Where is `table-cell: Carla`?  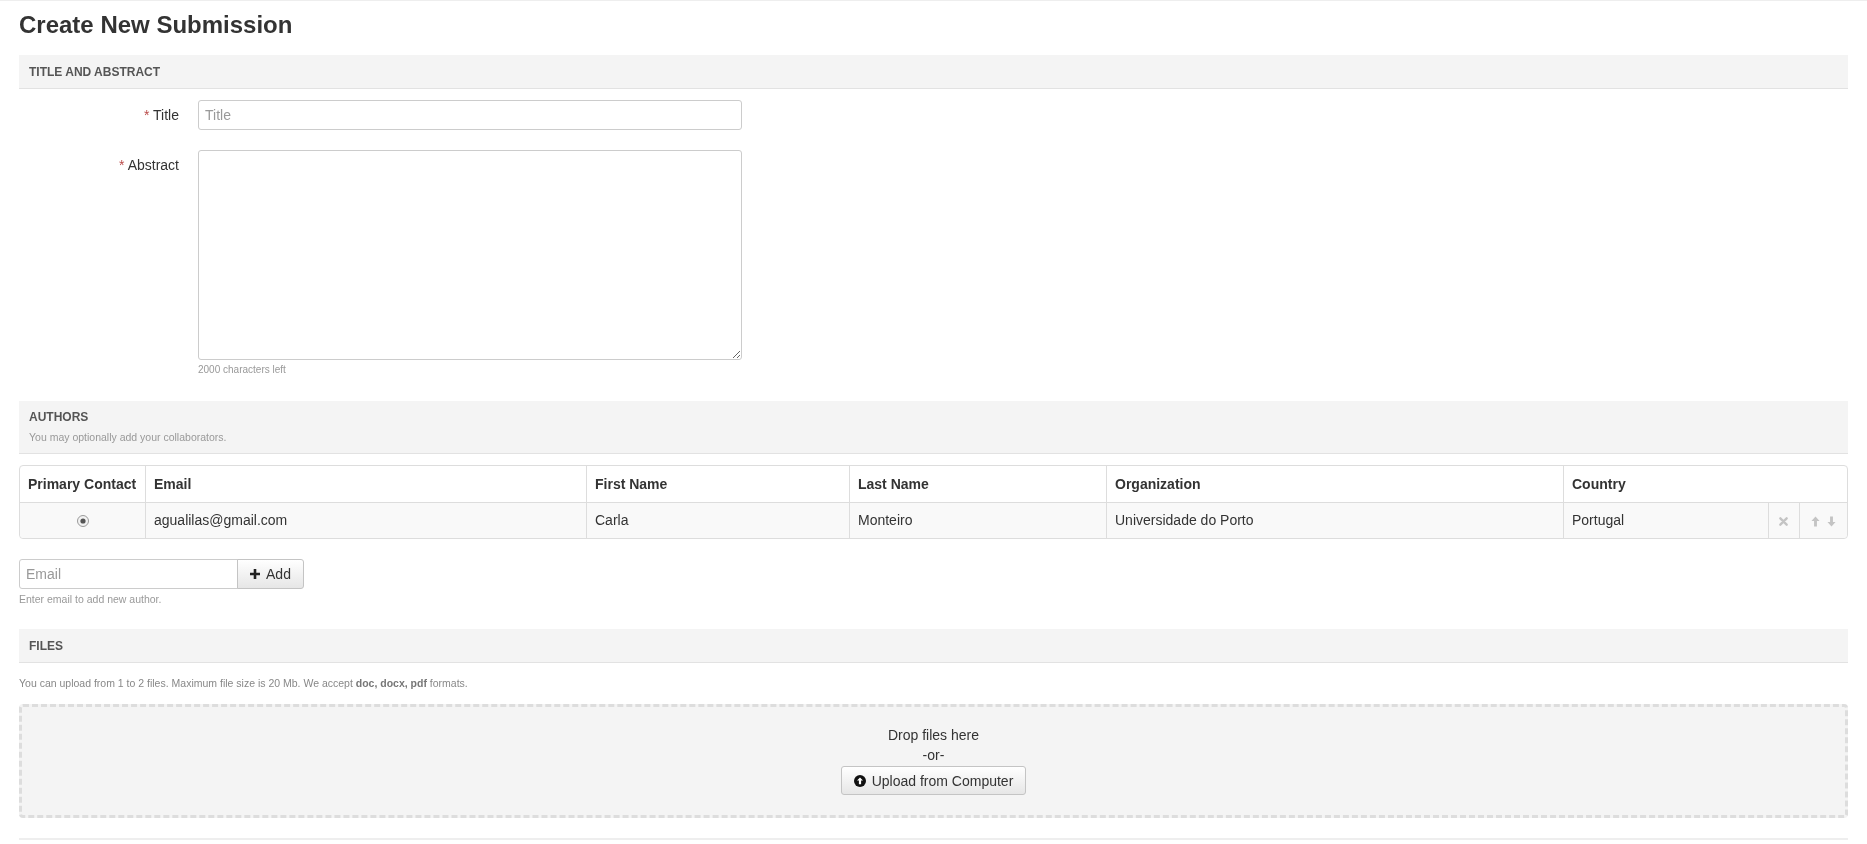
table-cell: Carla is located at coordinates (717, 520).